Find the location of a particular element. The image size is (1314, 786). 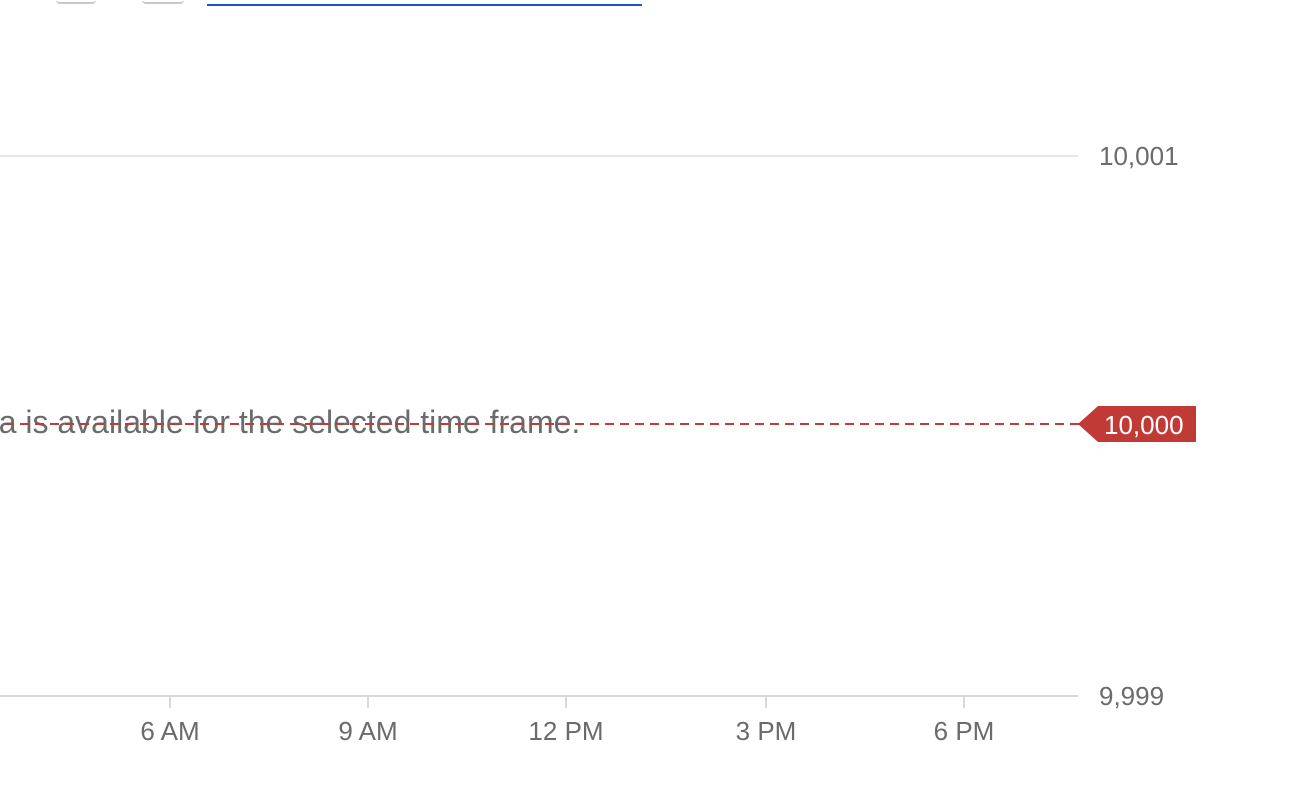

x-tick-label: 9 AM is located at coordinates (367, 731).